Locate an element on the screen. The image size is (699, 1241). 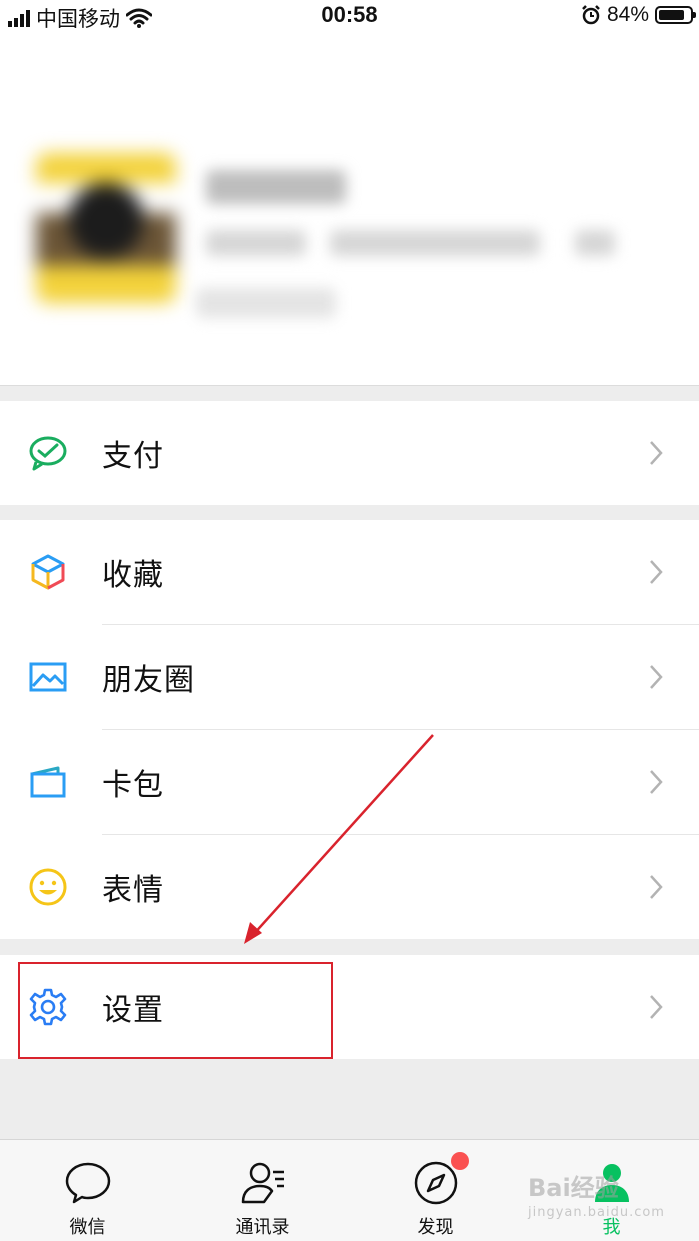
moments-icon is located at coordinates (48, 677).